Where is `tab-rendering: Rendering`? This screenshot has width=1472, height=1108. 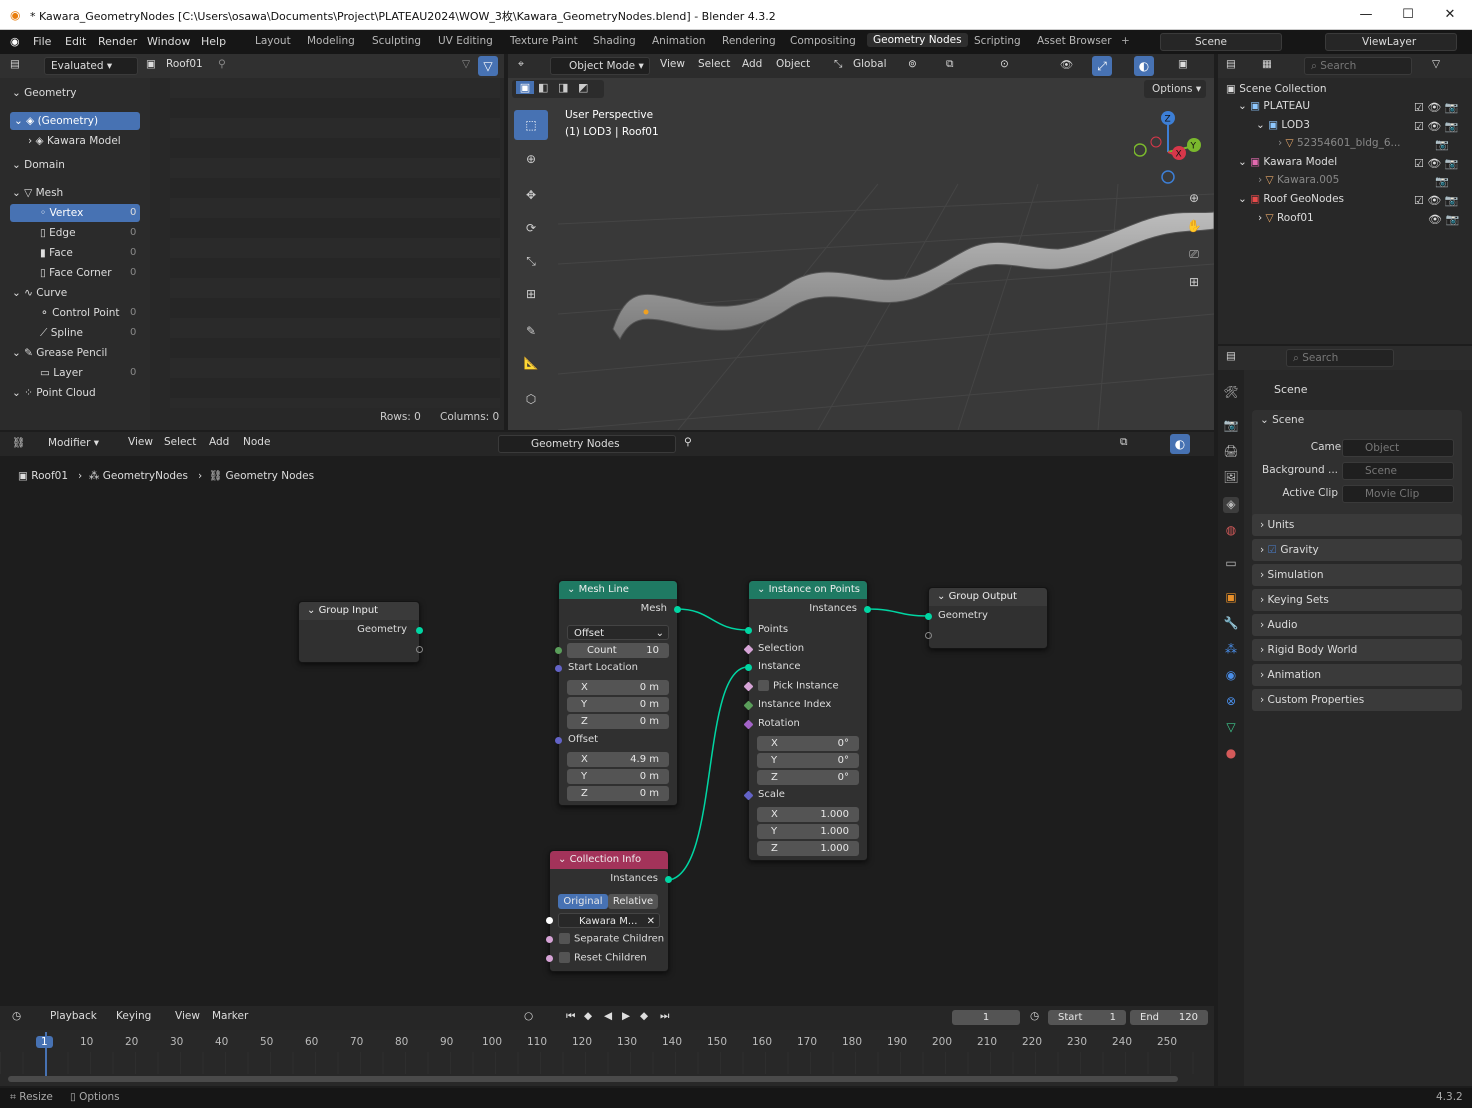
tab-rendering: Rendering is located at coordinates (749, 41).